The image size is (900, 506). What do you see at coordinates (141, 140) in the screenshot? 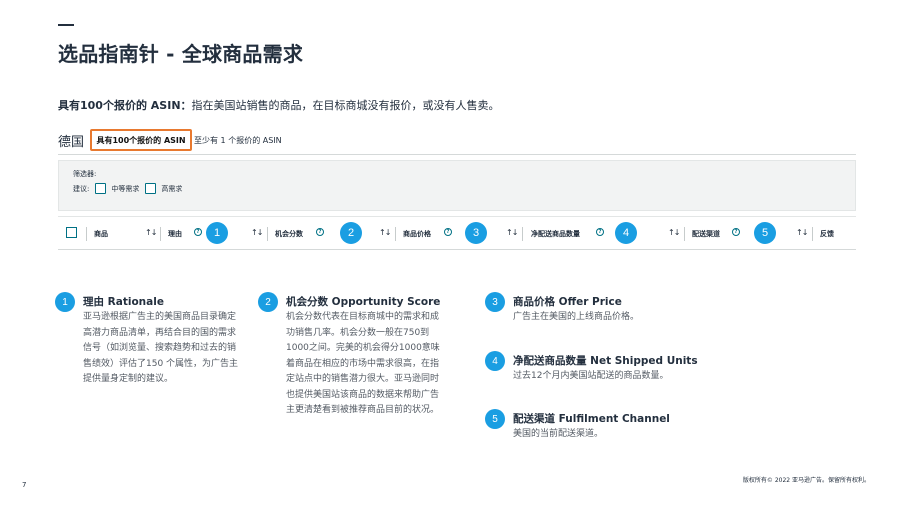
I see `tab-100-offers-asin: 具有100个报价的 ASIN` at bounding box center [141, 140].